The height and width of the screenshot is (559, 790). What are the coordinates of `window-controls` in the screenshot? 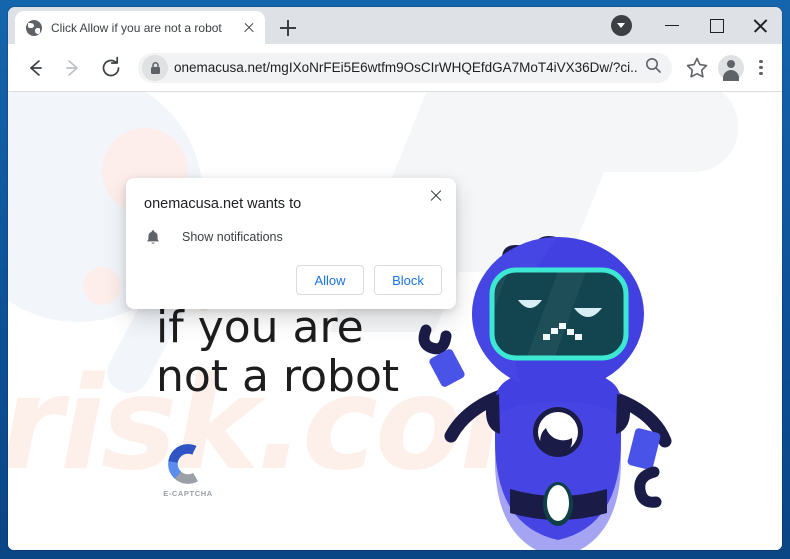 It's located at (716, 25).